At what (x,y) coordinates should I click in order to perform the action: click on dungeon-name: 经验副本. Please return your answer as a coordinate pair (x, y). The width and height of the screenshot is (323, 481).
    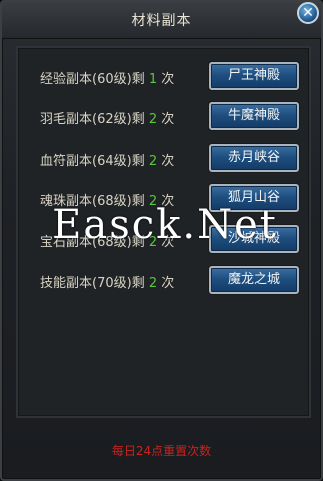
    Looking at the image, I should click on (66, 79).